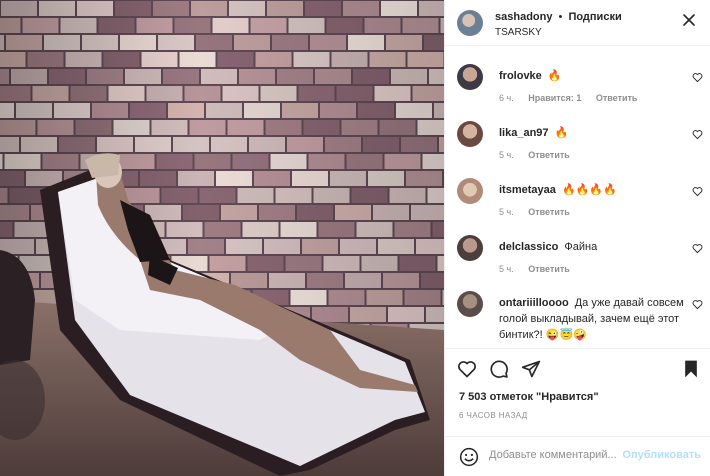 The image size is (710, 476). I want to click on publish-comment-button: Опубликовать, so click(661, 455).